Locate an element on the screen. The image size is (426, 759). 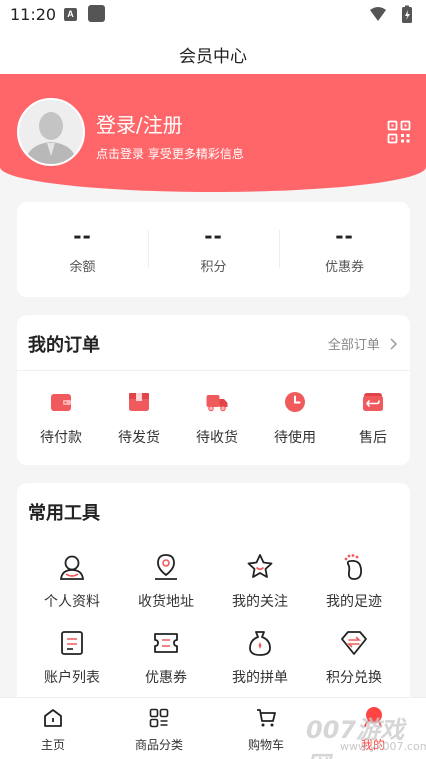
footprint-icon is located at coordinates (353, 567).